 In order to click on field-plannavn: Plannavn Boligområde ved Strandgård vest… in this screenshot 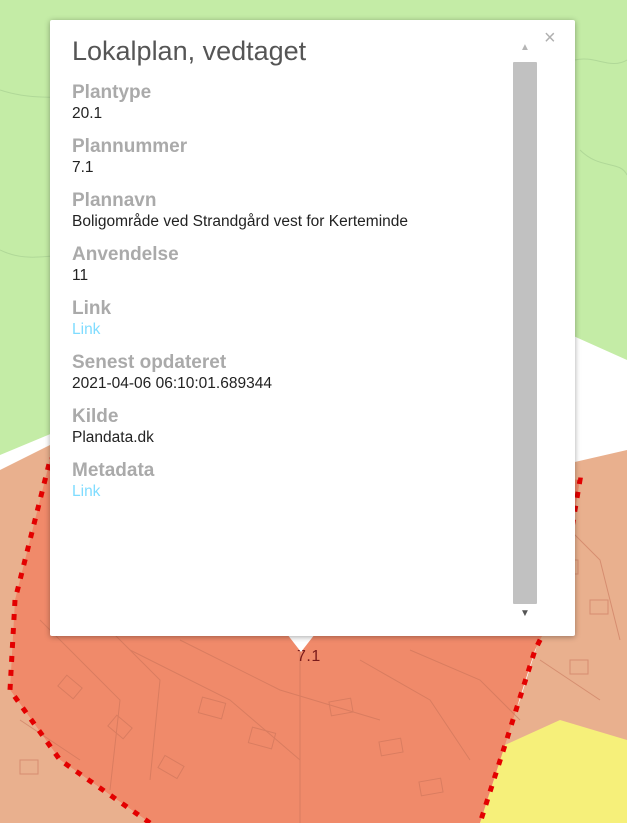, I will do `click(294, 211)`.